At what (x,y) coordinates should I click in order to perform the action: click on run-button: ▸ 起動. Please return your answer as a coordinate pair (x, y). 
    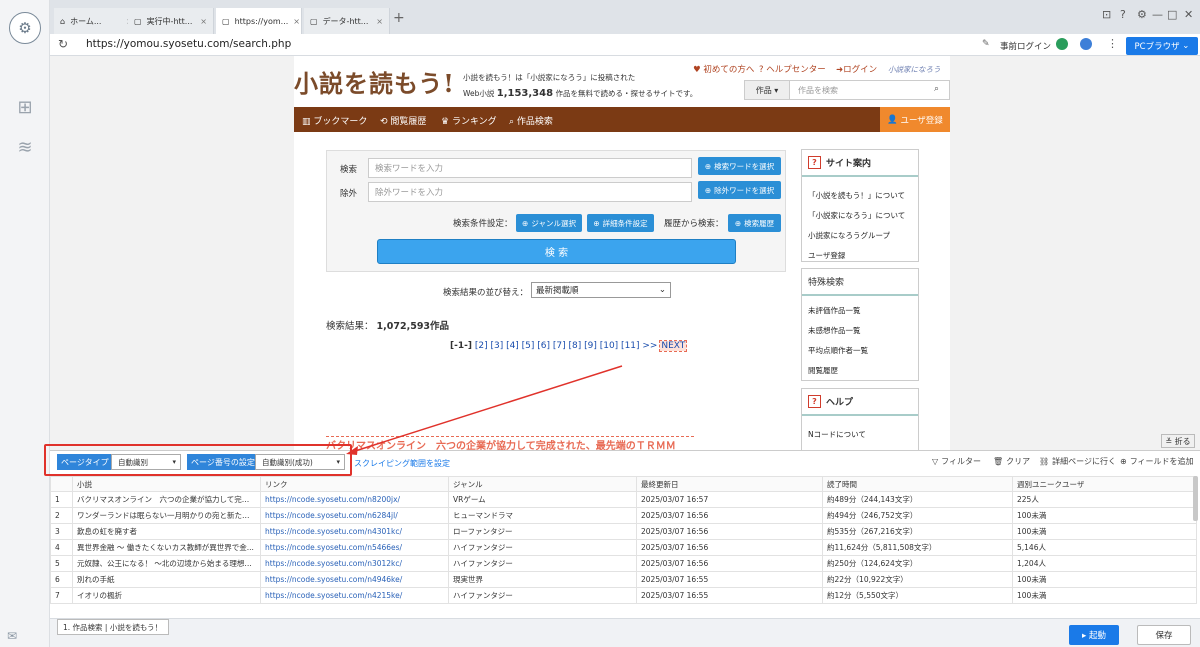
    Looking at the image, I should click on (1094, 635).